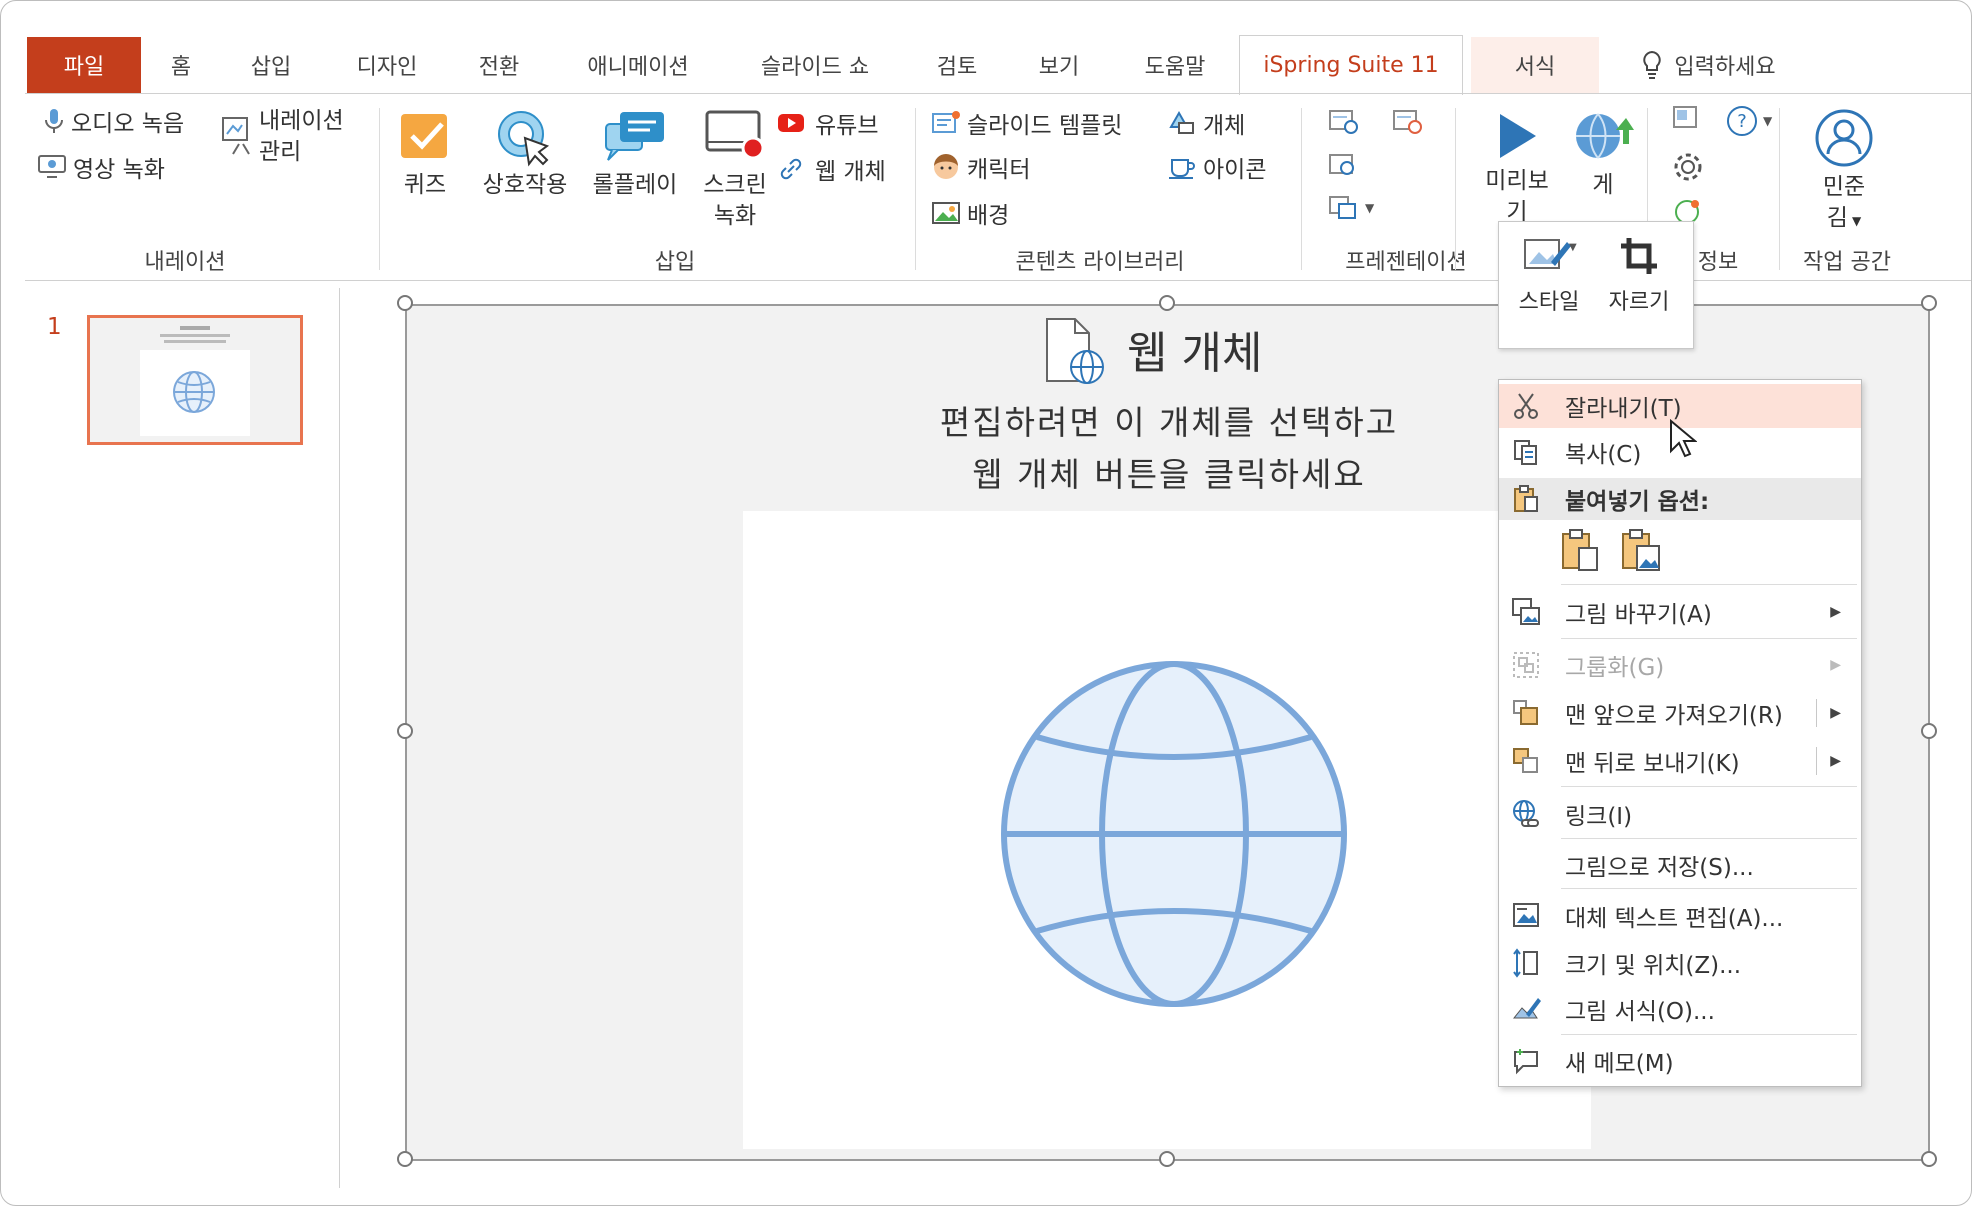 This screenshot has height=1206, width=1972. Describe the element at coordinates (1641, 553) in the screenshot. I see `paste-as-picture-button` at that location.